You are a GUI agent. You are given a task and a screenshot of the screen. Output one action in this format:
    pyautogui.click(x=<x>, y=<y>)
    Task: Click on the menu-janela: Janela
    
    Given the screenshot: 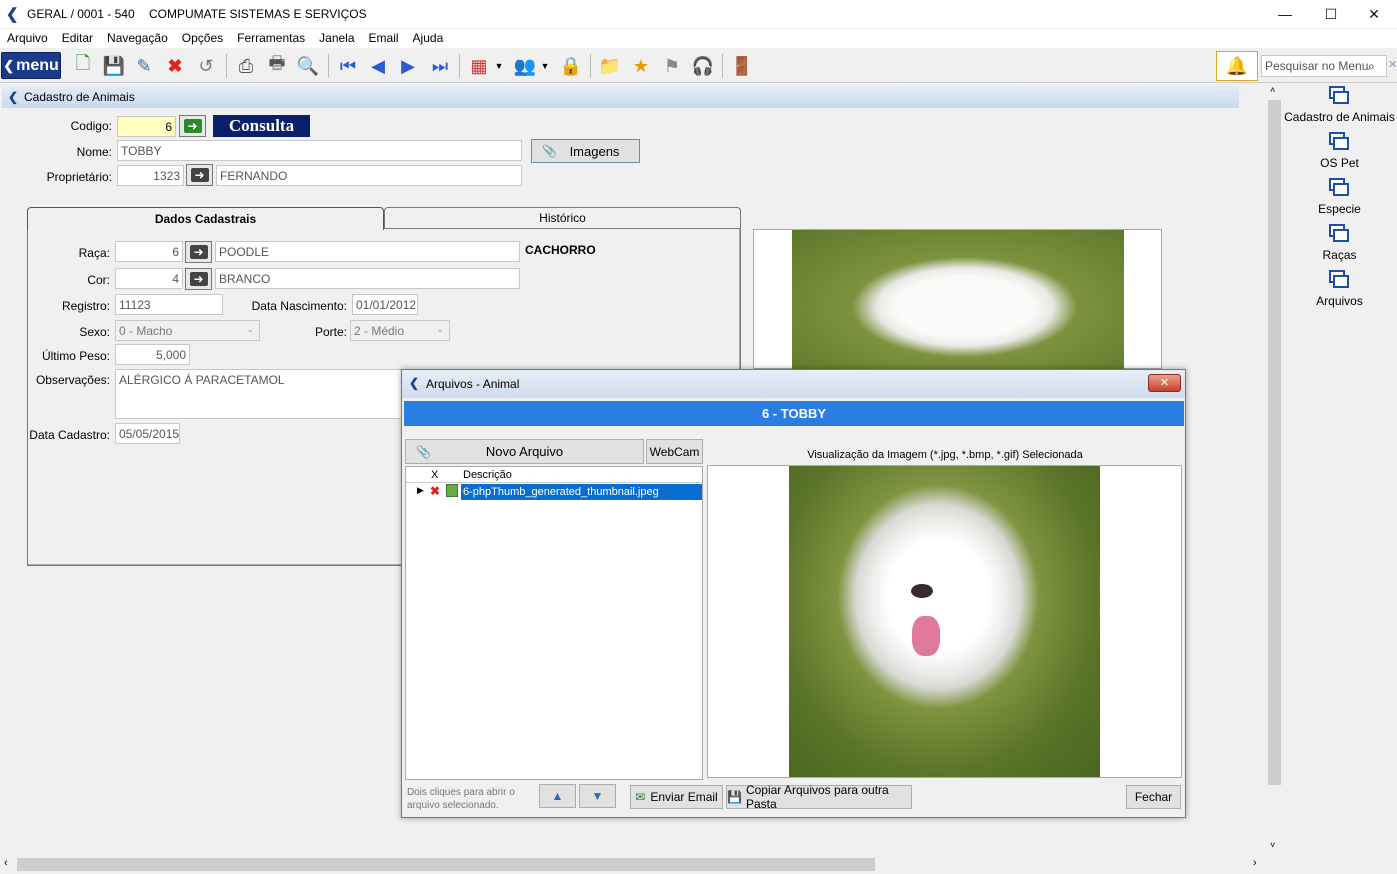 What is the action you would take?
    pyautogui.click(x=336, y=38)
    